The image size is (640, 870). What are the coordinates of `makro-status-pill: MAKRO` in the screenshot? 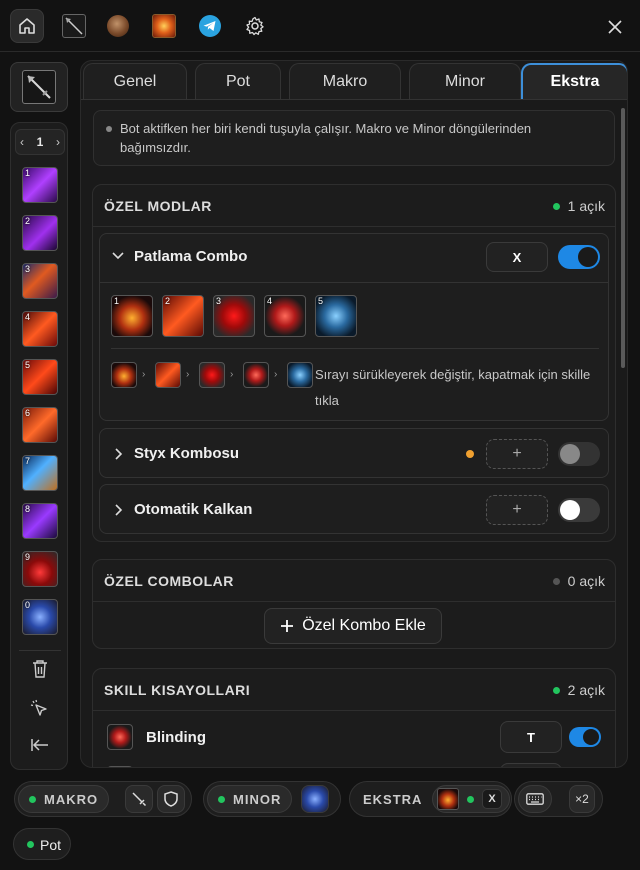 It's located at (103, 799).